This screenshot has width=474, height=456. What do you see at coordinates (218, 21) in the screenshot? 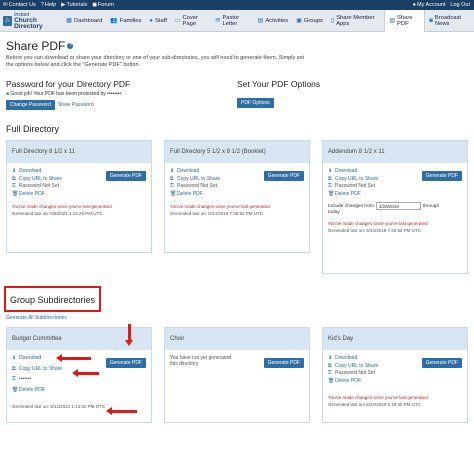
I see `letter-icon: ✉` at bounding box center [218, 21].